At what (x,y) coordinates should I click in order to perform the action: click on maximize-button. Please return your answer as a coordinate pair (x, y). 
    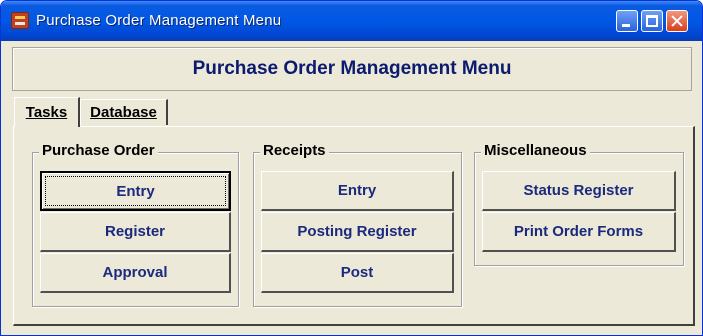
    Looking at the image, I should click on (652, 21).